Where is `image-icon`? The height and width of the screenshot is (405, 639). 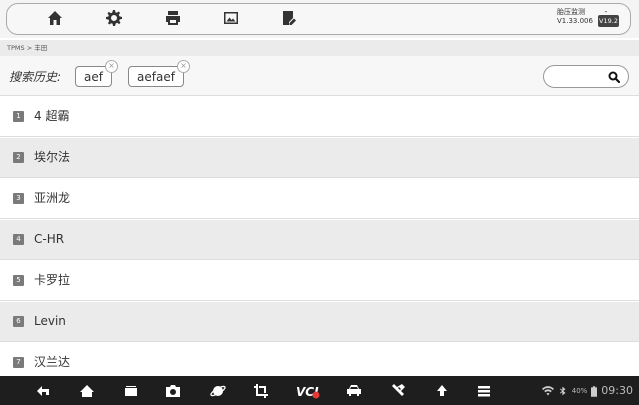 image-icon is located at coordinates (231, 18).